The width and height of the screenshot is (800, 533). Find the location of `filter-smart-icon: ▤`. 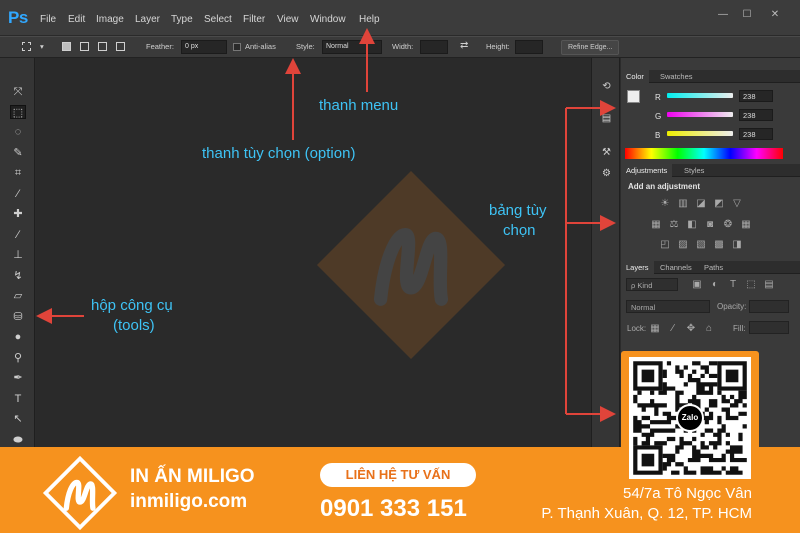

filter-smart-icon: ▤ is located at coordinates (769, 284).